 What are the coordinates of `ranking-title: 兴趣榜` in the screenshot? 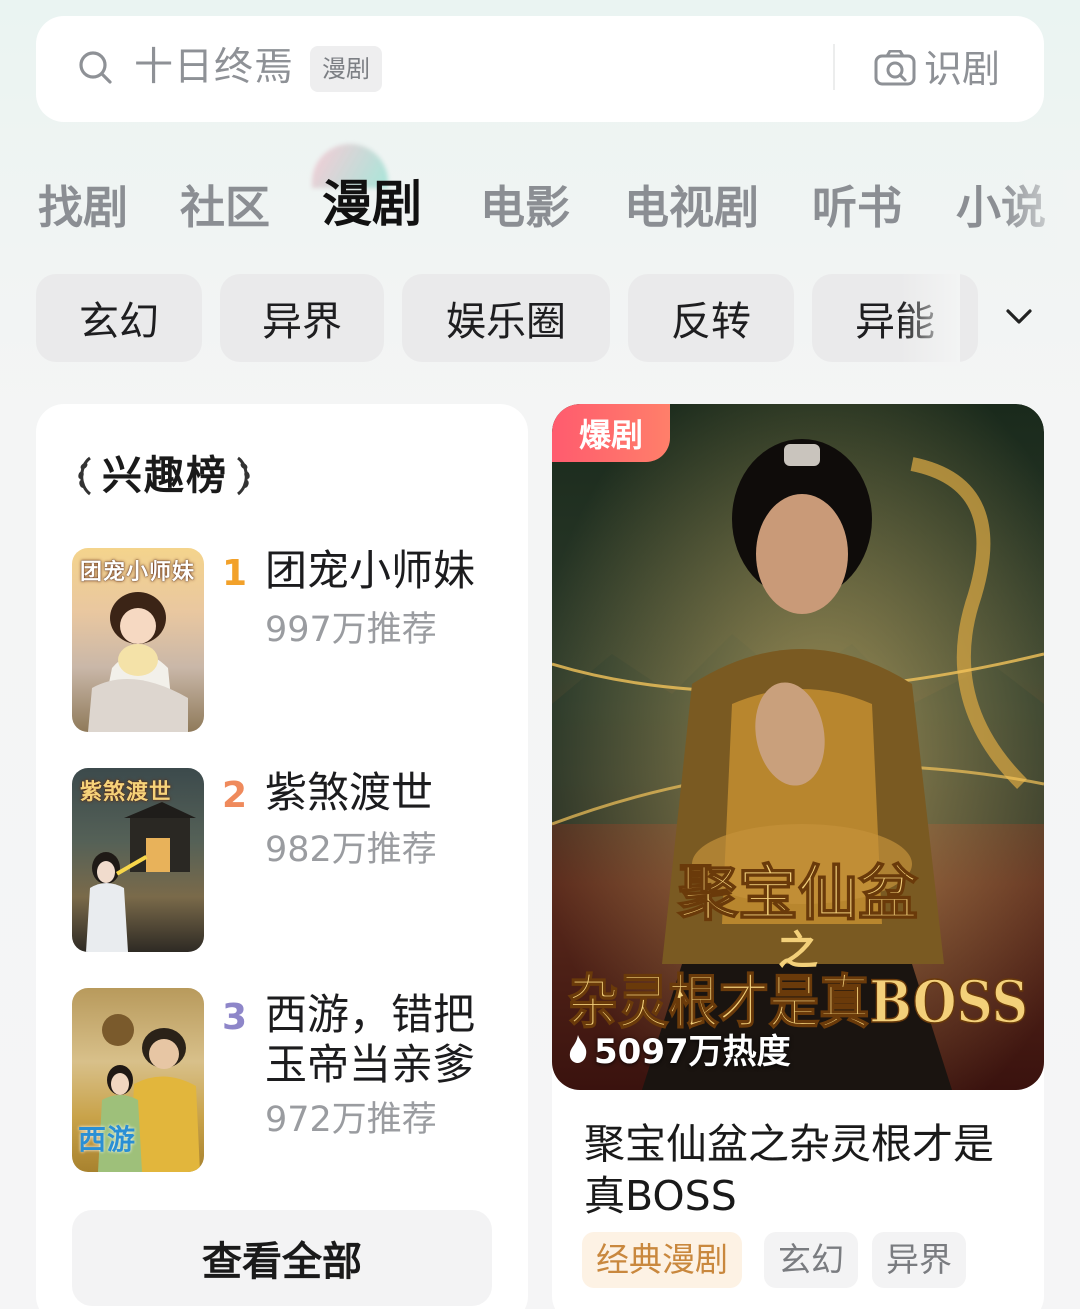 It's located at (165, 476).